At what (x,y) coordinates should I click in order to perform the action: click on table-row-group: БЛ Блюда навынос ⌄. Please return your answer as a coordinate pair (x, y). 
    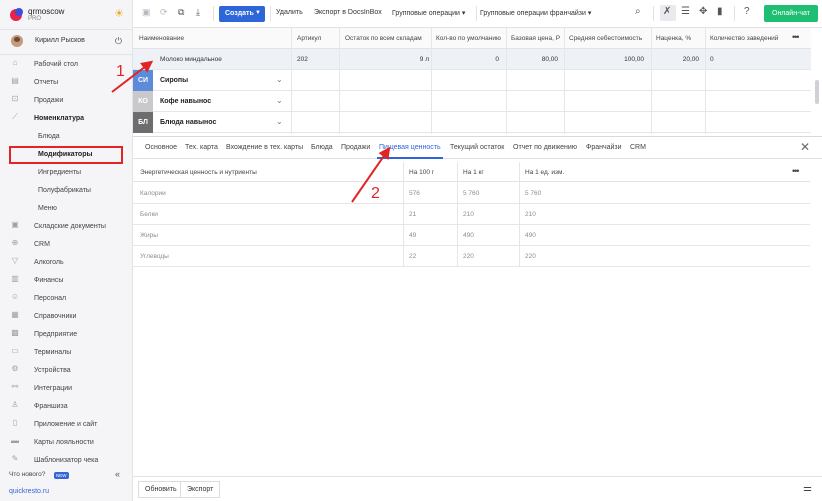
    Looking at the image, I should click on (472, 122).